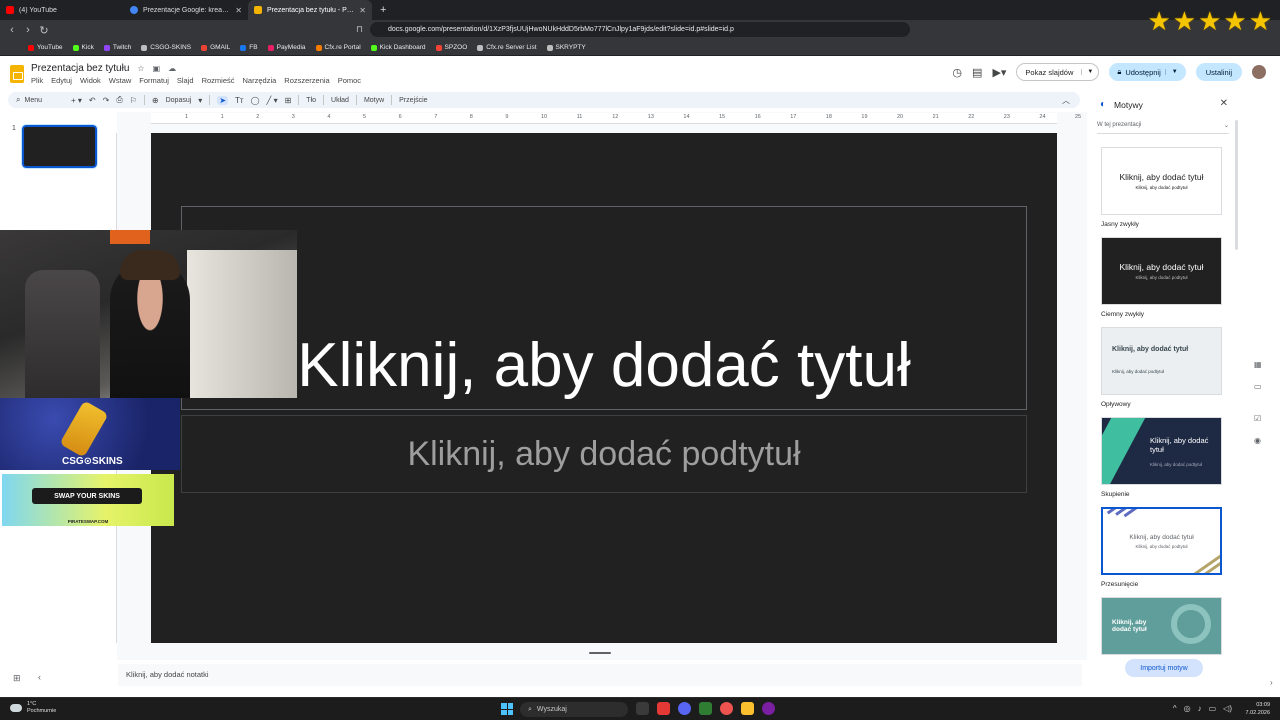 This screenshot has height=720, width=1280. I want to click on avatar, so click(1259, 72).